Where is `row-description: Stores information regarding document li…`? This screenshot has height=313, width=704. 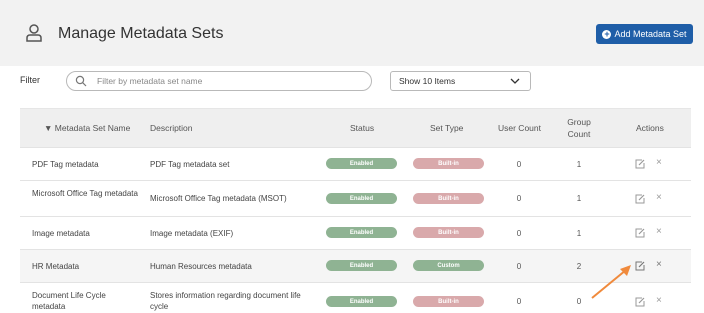 row-description: Stores information regarding document li… is located at coordinates (225, 301).